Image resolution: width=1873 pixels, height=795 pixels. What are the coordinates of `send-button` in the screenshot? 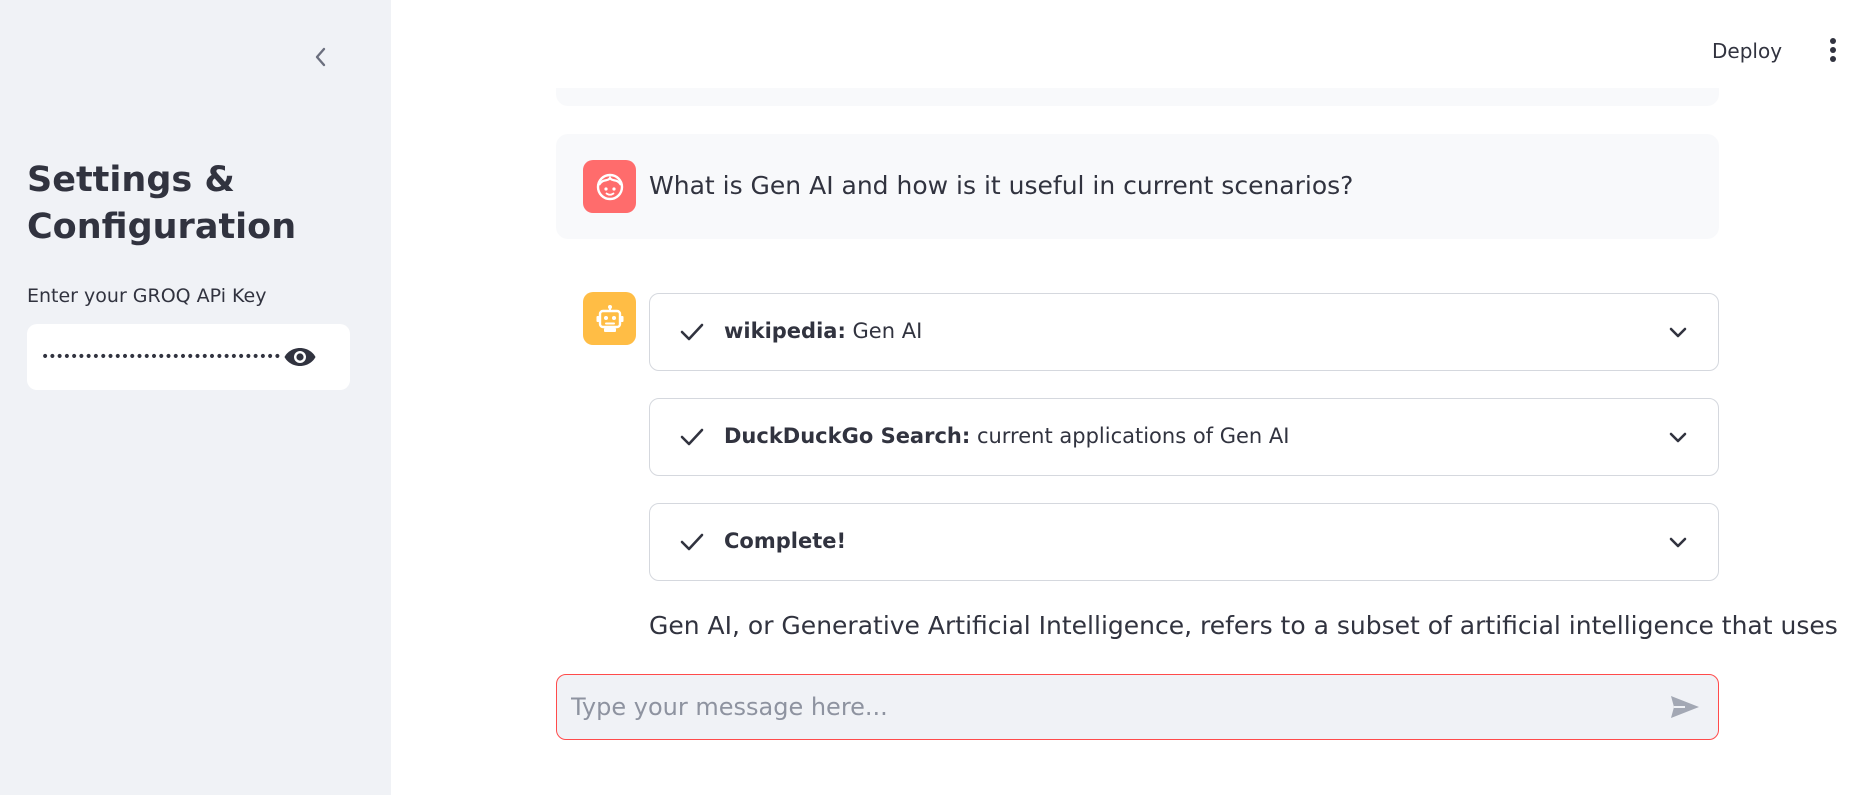 It's located at (1685, 707).